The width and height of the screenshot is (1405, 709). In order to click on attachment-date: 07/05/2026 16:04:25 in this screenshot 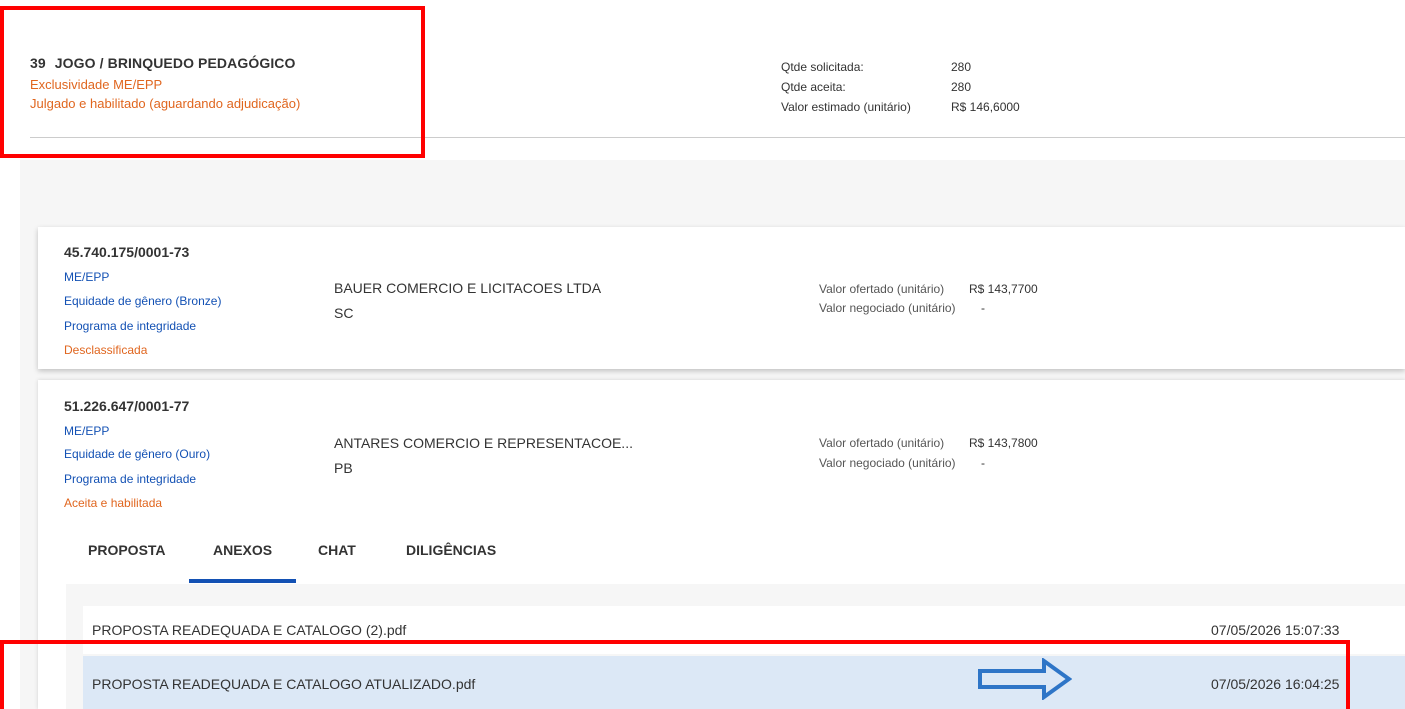, I will do `click(1275, 684)`.